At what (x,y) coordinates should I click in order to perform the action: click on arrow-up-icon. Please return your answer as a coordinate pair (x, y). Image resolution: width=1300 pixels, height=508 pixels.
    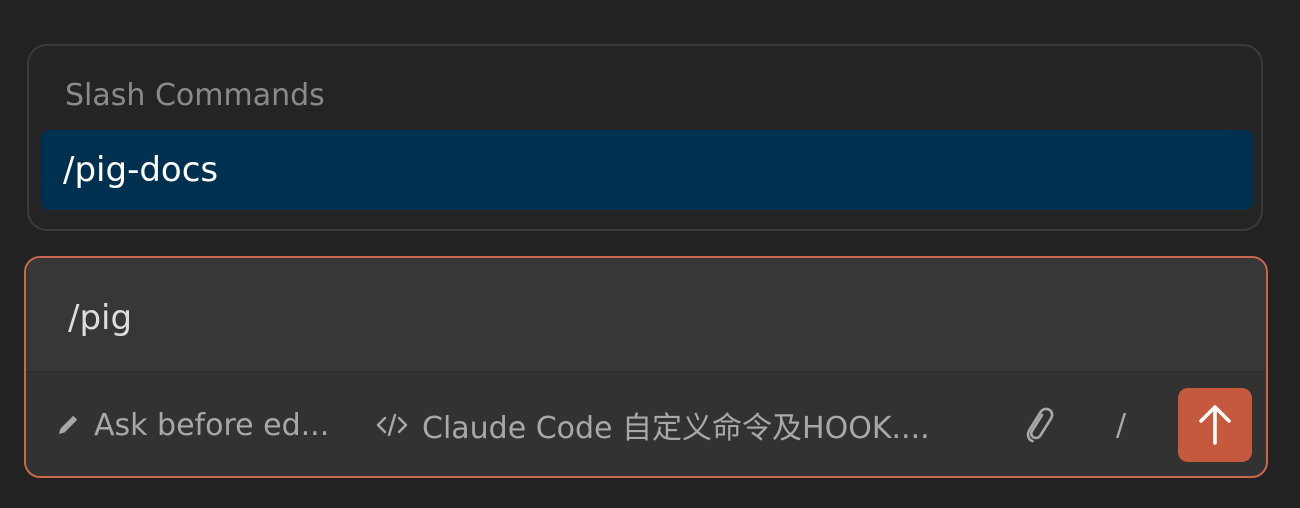
    Looking at the image, I should click on (1215, 425).